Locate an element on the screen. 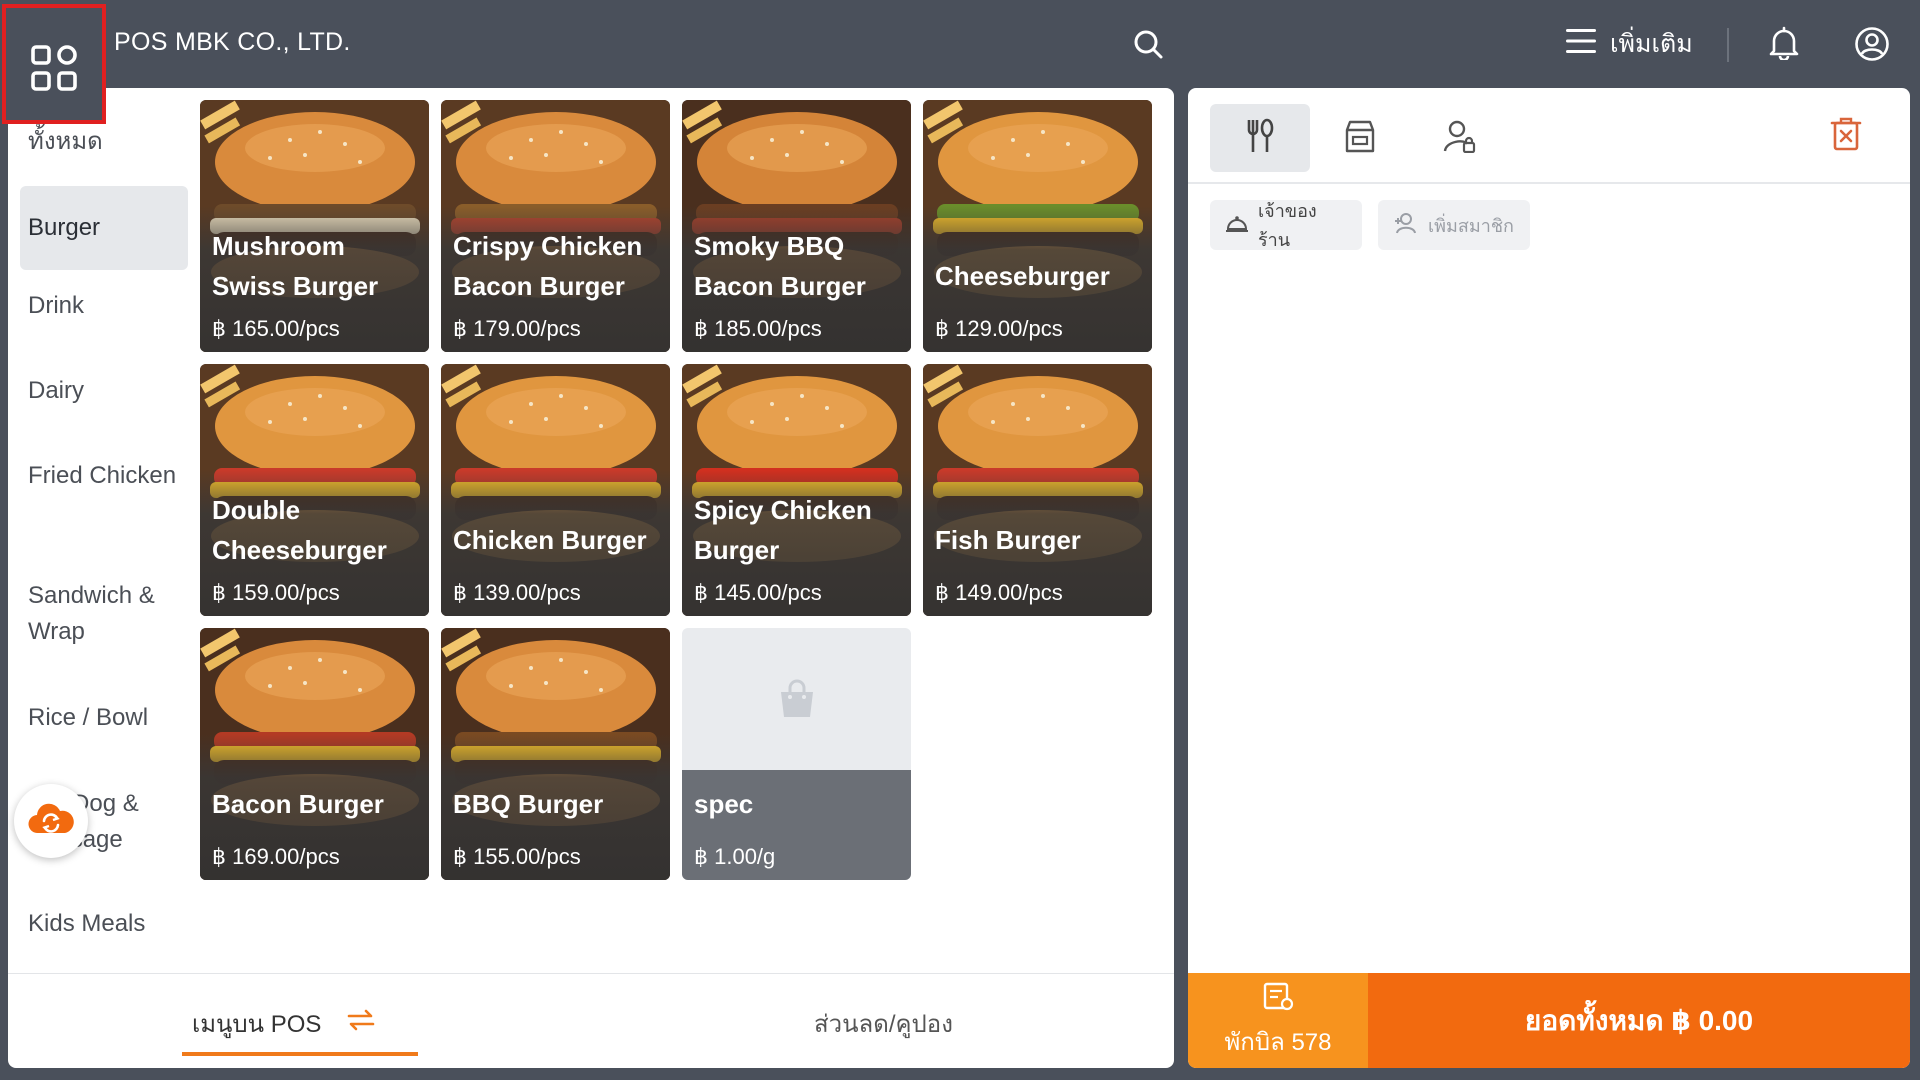 The image size is (1920, 1080). product-name: Bacon Burger is located at coordinates (298, 804).